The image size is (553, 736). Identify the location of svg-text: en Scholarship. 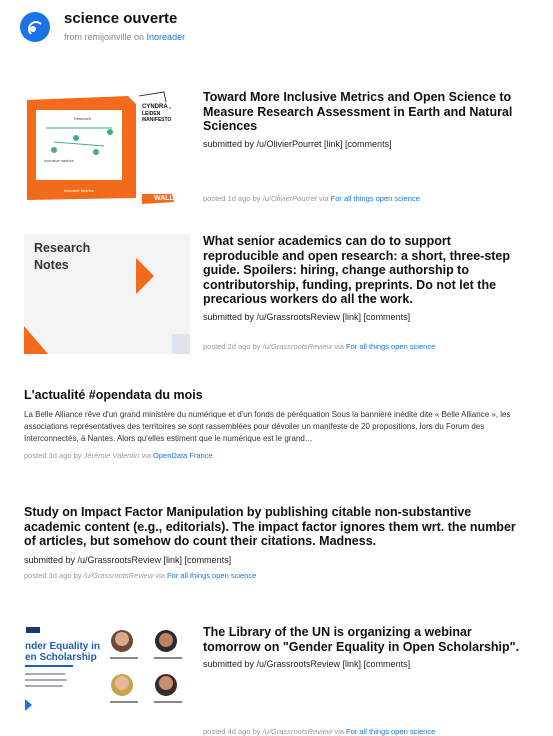
(61, 657).